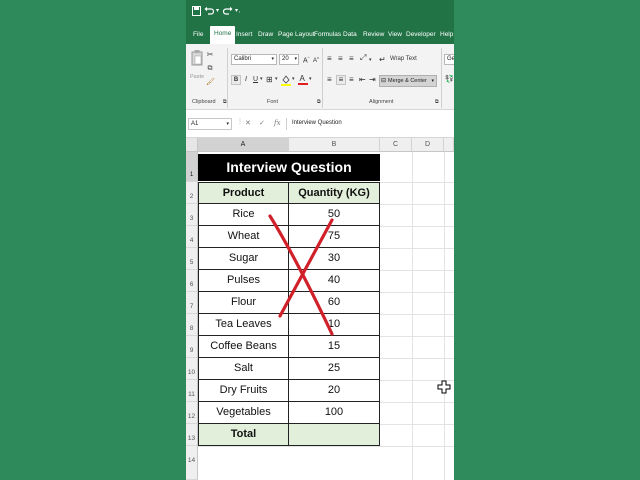  Describe the element at coordinates (192, 435) in the screenshot. I see `row-header: 13` at that location.